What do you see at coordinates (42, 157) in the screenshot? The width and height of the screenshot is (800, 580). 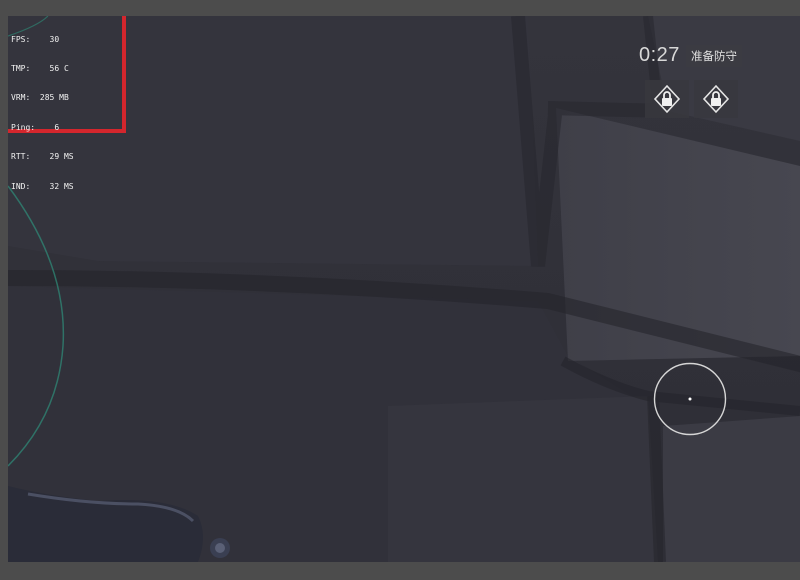 I see `stat-rtt: RTT: 29 MS` at bounding box center [42, 157].